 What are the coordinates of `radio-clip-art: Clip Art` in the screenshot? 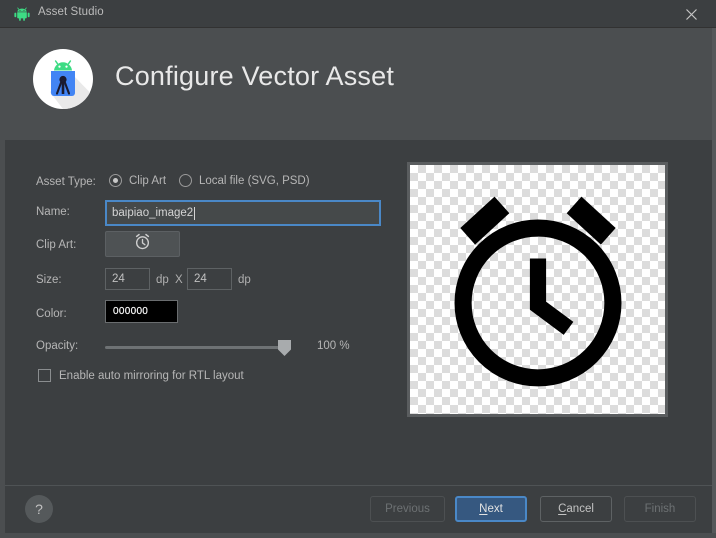 It's located at (137, 180).